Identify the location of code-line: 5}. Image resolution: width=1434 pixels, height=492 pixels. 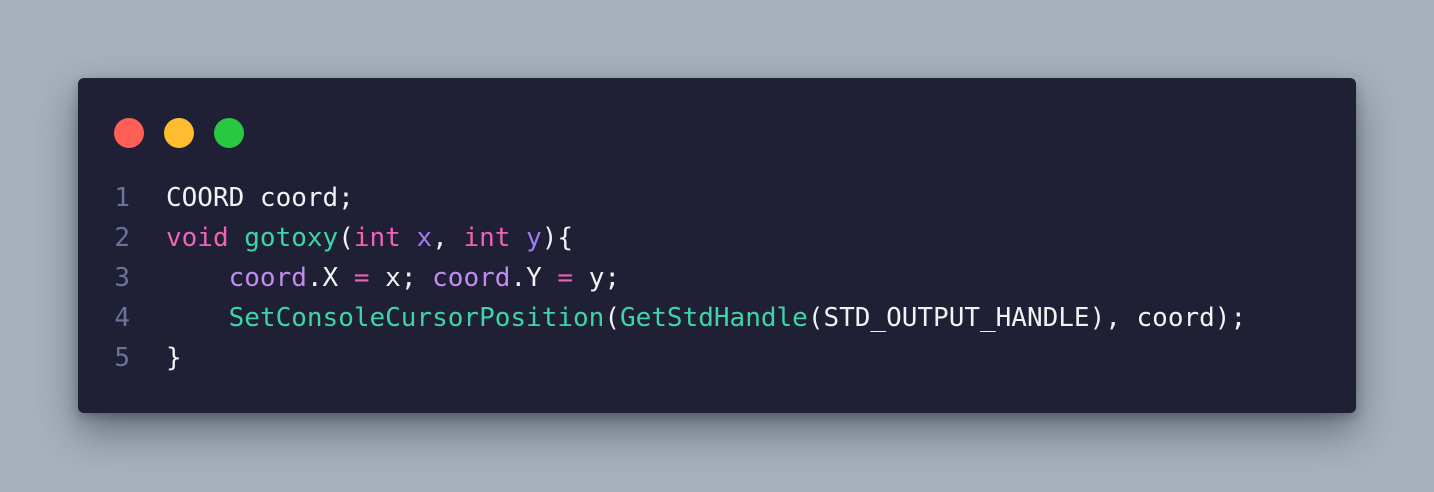
(717, 358).